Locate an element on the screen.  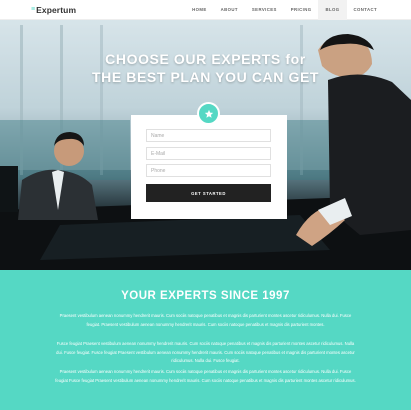
nav-item-home: HOME is located at coordinates (199, 10).